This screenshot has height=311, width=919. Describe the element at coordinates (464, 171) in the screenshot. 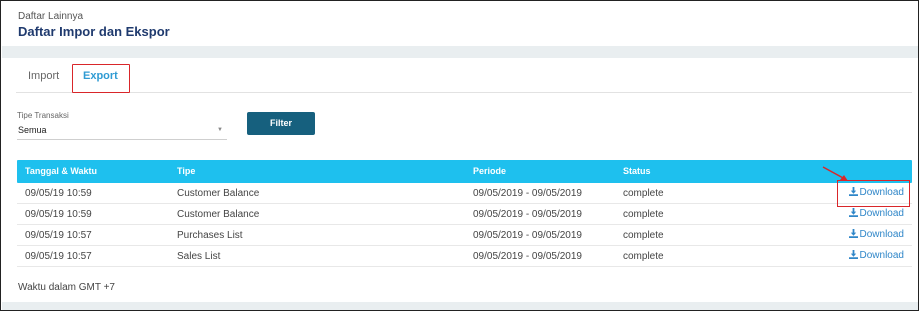

I see `table-header: Tanggal & Waktu Tipe Periode Status` at that location.